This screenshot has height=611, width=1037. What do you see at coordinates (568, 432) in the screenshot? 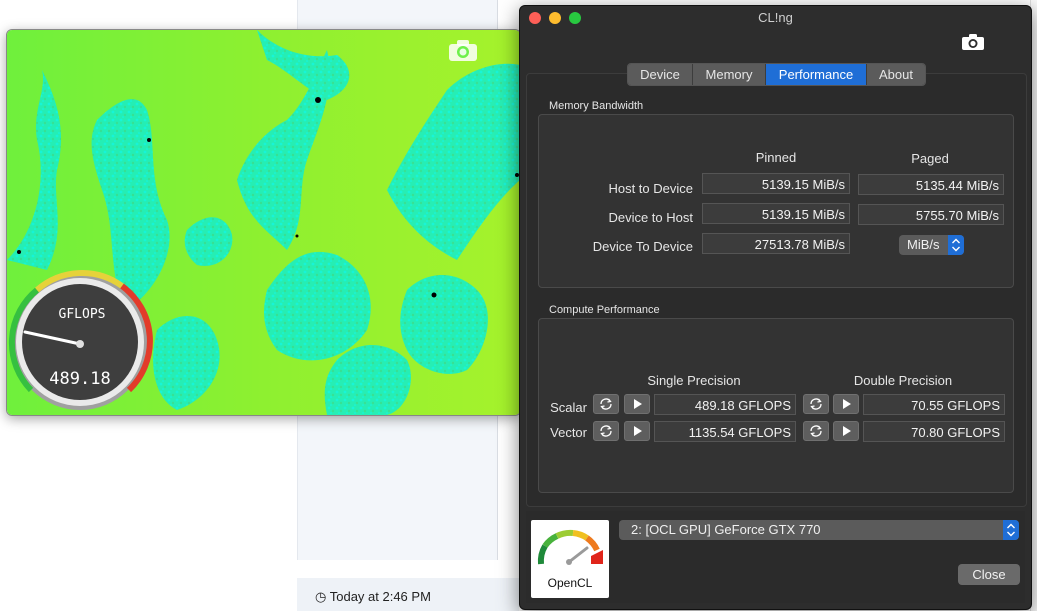
I see `row-label-vector: Vector` at bounding box center [568, 432].